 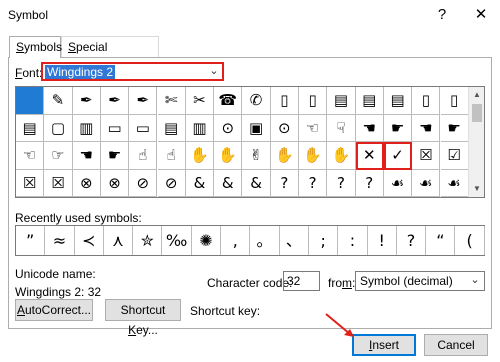 I want to click on scroll-up-icon: ▲, so click(x=477, y=95).